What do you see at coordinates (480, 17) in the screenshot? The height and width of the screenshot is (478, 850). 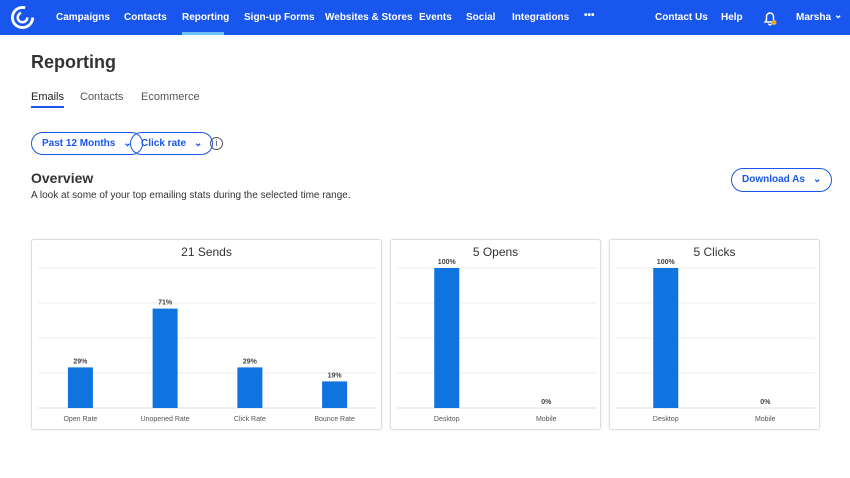 I see `nav-social: Social` at bounding box center [480, 17].